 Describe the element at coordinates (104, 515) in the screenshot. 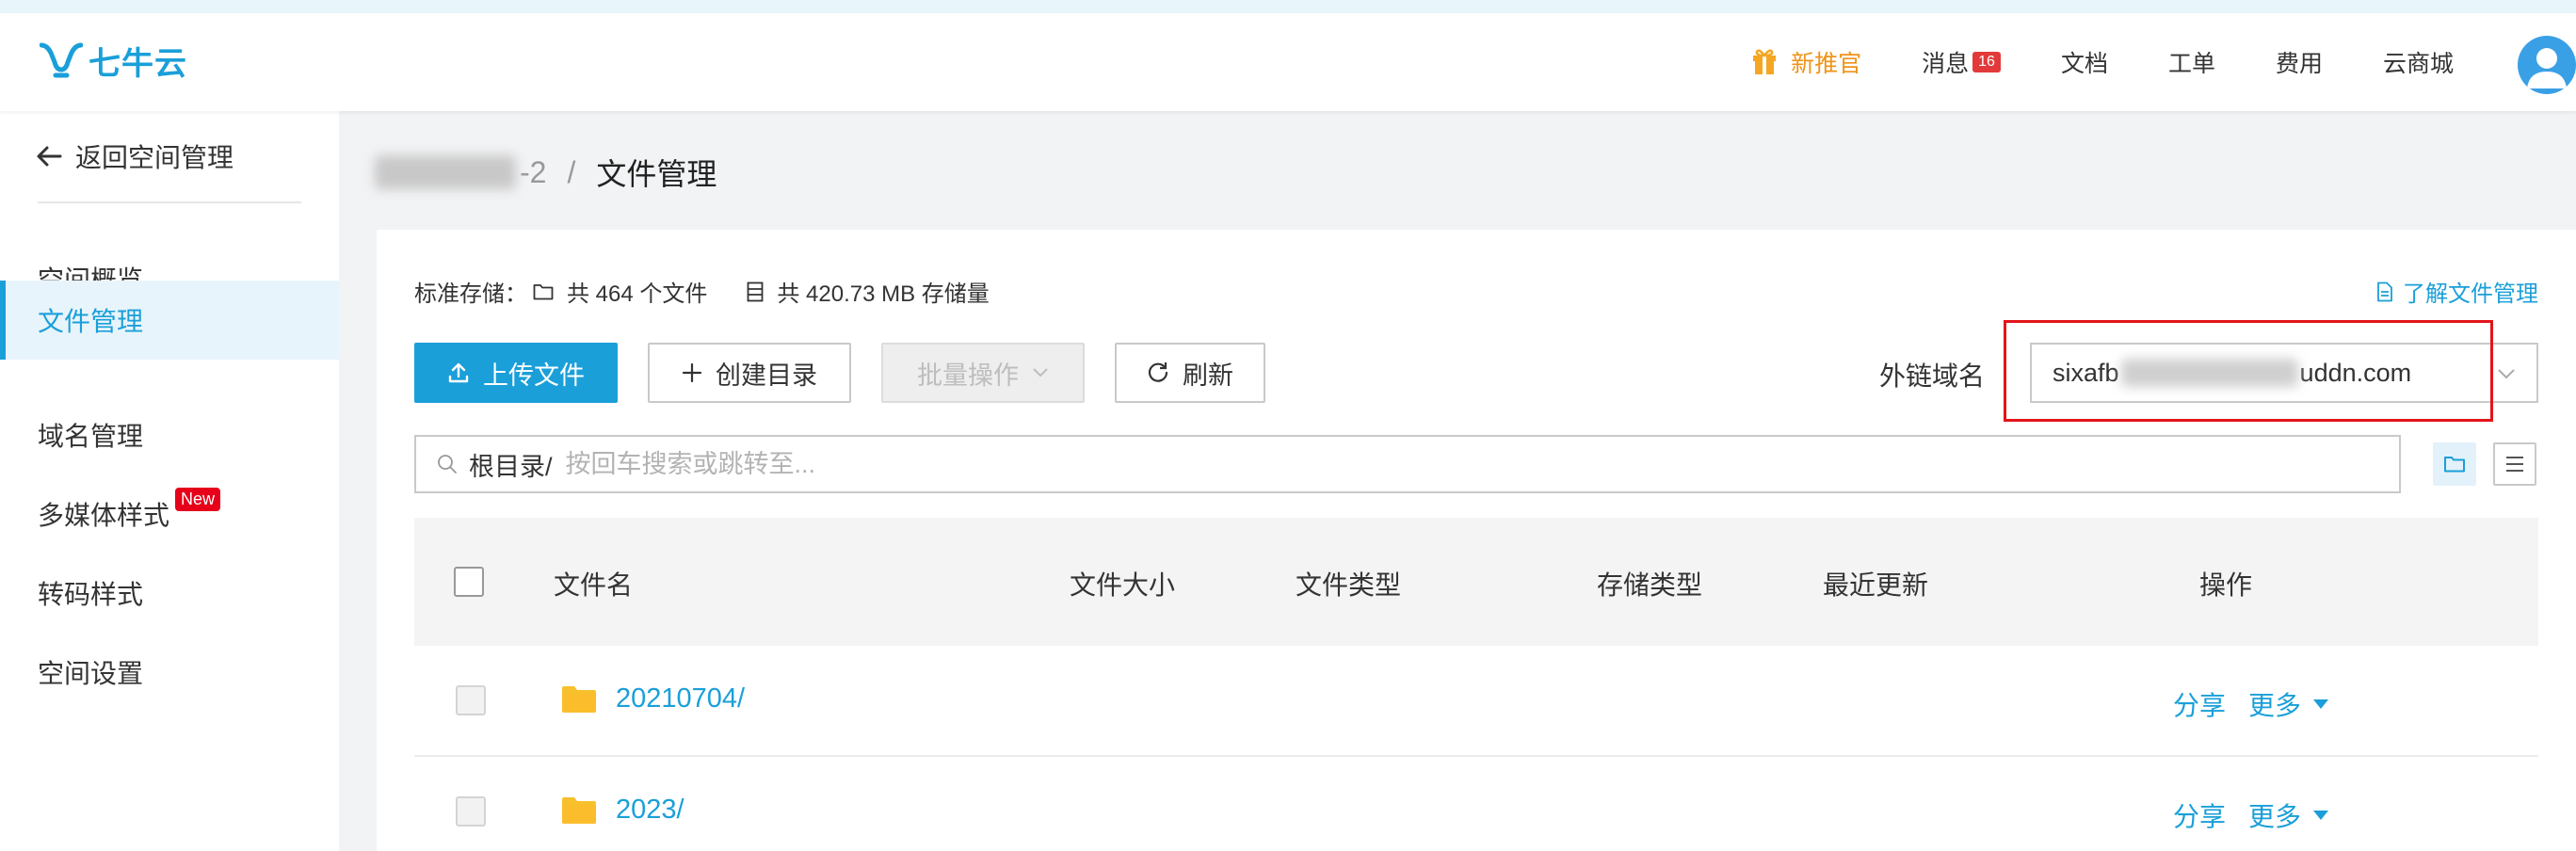

I see `sidebar-item-label: 多媒体样式` at that location.